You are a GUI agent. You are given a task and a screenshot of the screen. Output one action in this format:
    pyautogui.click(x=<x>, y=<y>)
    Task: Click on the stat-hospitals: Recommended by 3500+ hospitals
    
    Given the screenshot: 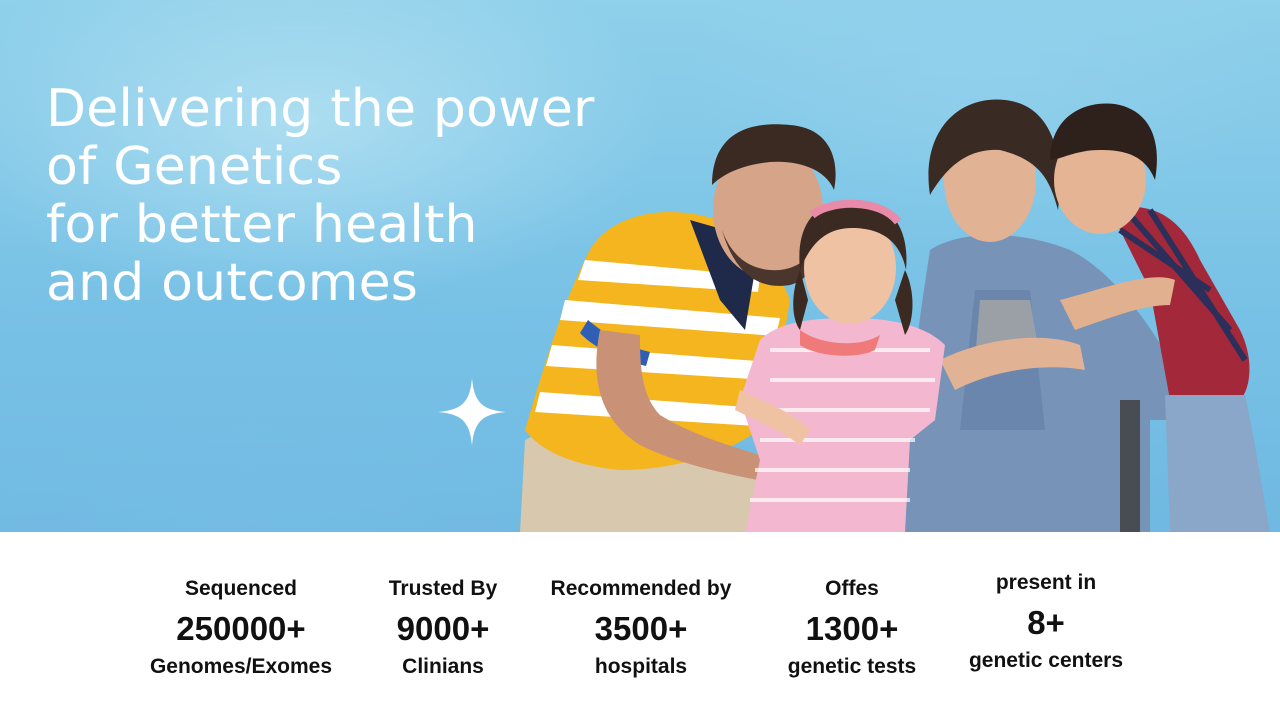 What is the action you would take?
    pyautogui.click(x=641, y=628)
    